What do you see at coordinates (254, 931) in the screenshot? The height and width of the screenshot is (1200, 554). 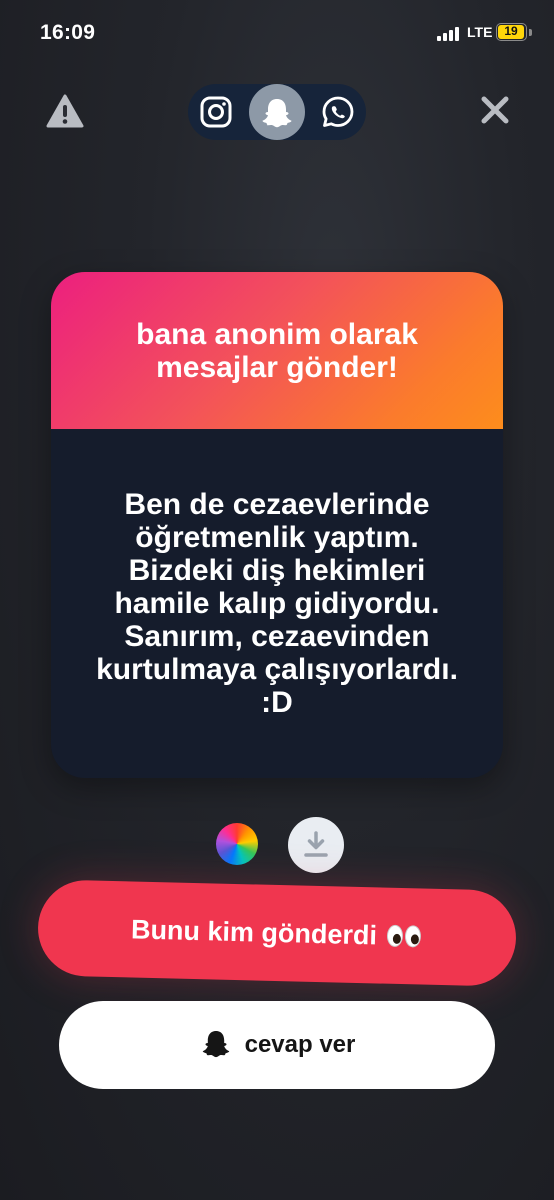 I see `who-sent-label: Bunu kim gönderdi` at bounding box center [254, 931].